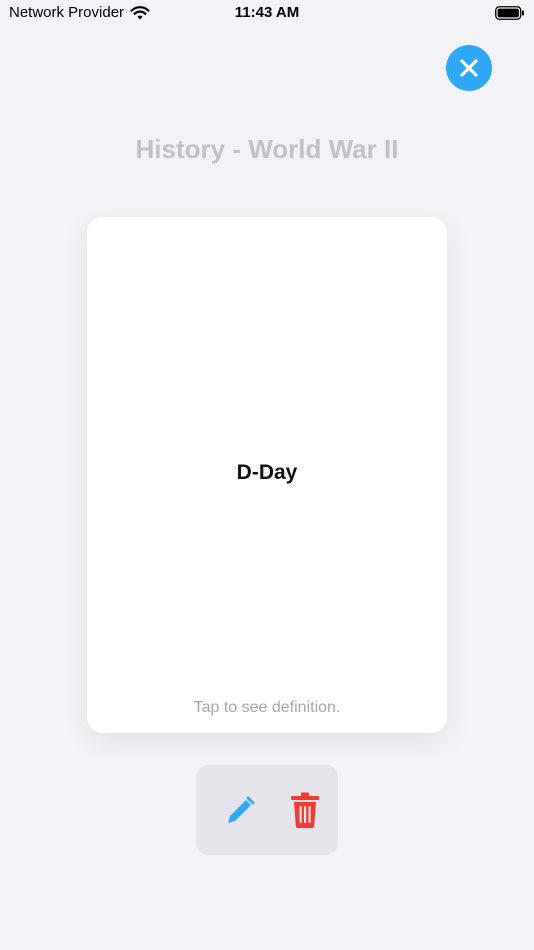 The width and height of the screenshot is (534, 950). Describe the element at coordinates (305, 810) in the screenshot. I see `trash-icon` at that location.